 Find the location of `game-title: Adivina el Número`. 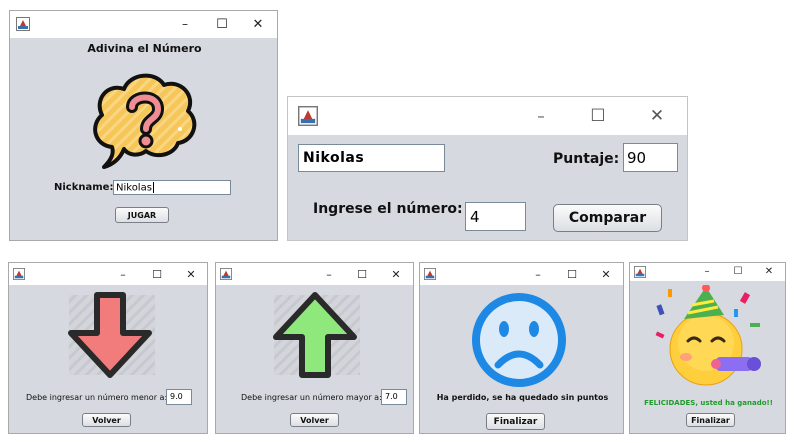

game-title: Adivina el Número is located at coordinates (144, 48).